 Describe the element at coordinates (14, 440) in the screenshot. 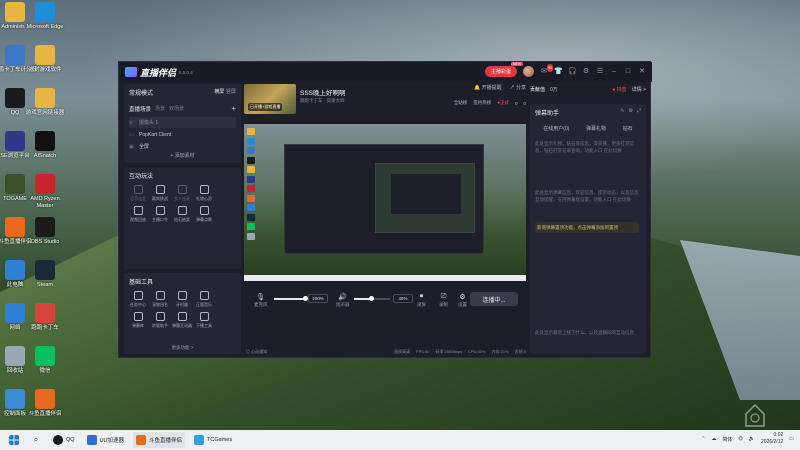

I see `start-button` at that location.